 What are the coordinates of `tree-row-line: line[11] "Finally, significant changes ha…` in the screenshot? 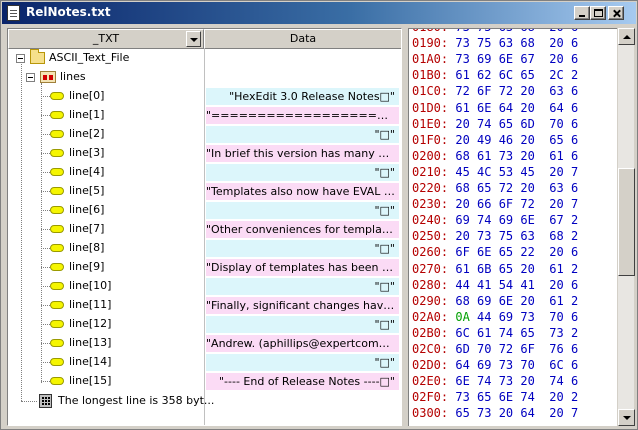 It's located at (204, 305).